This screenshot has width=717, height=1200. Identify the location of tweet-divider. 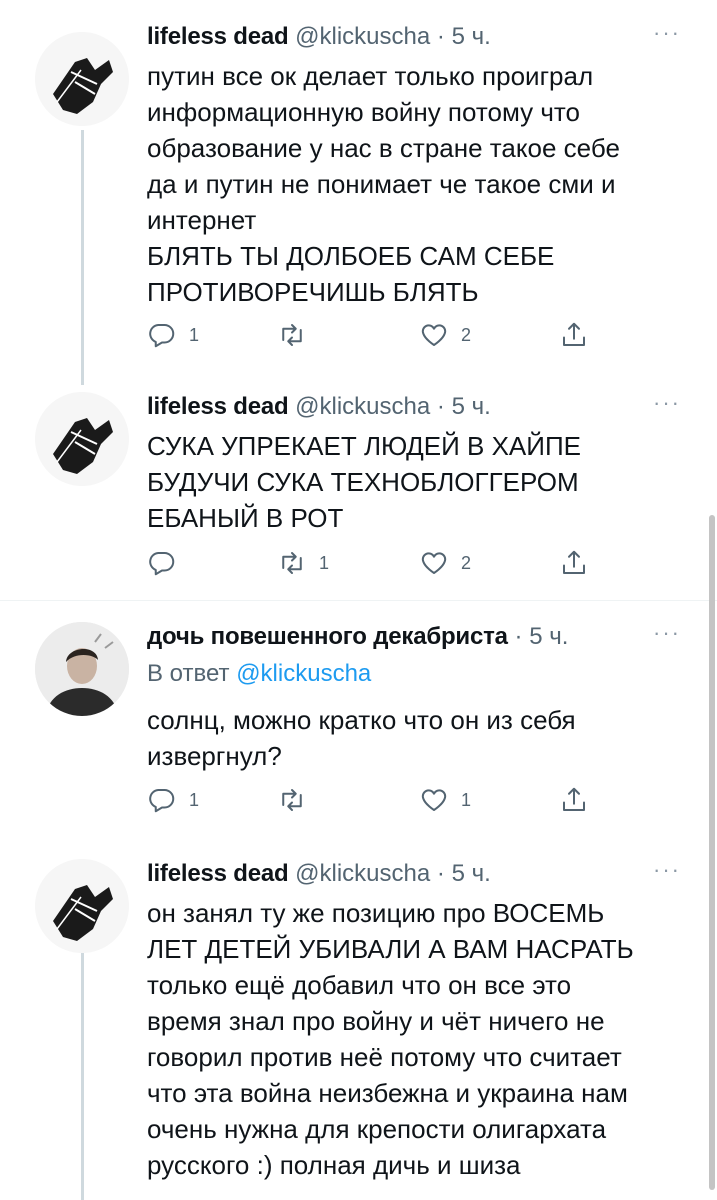
(358, 600).